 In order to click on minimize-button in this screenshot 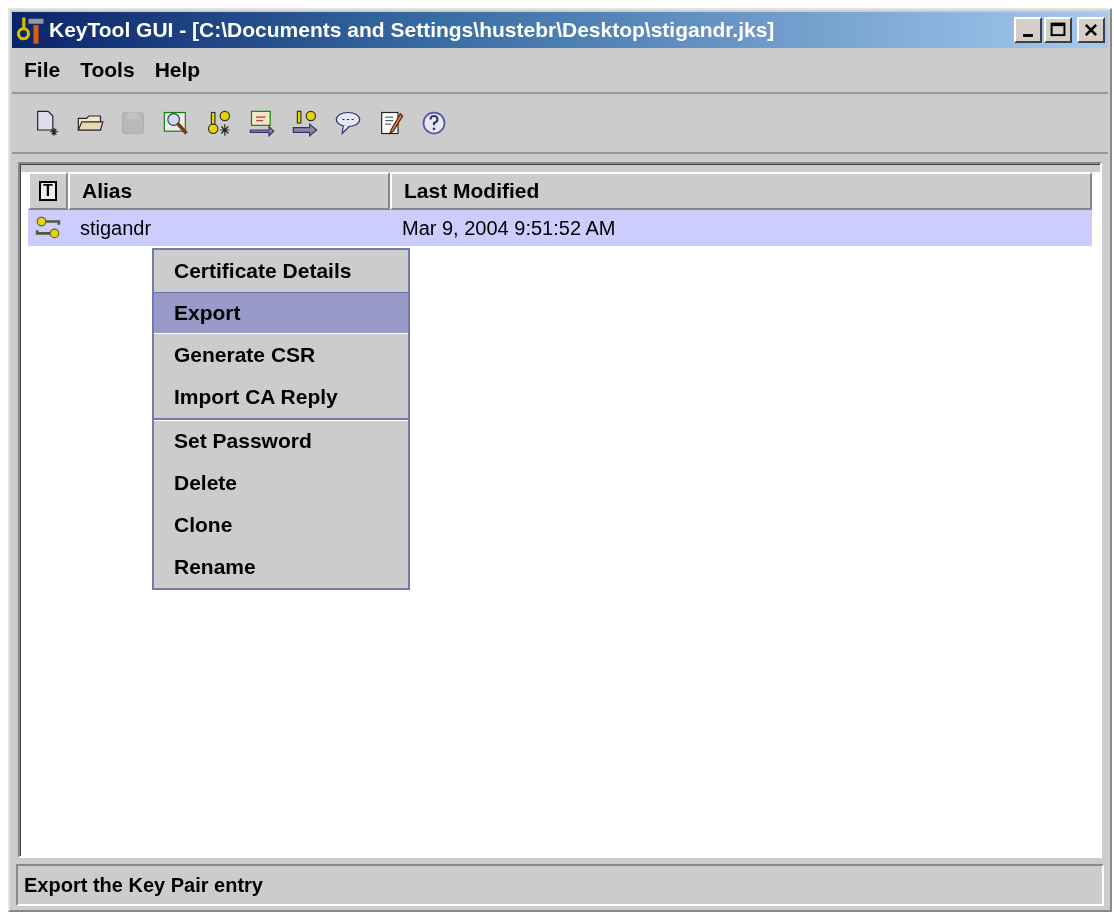, I will do `click(1028, 30)`.